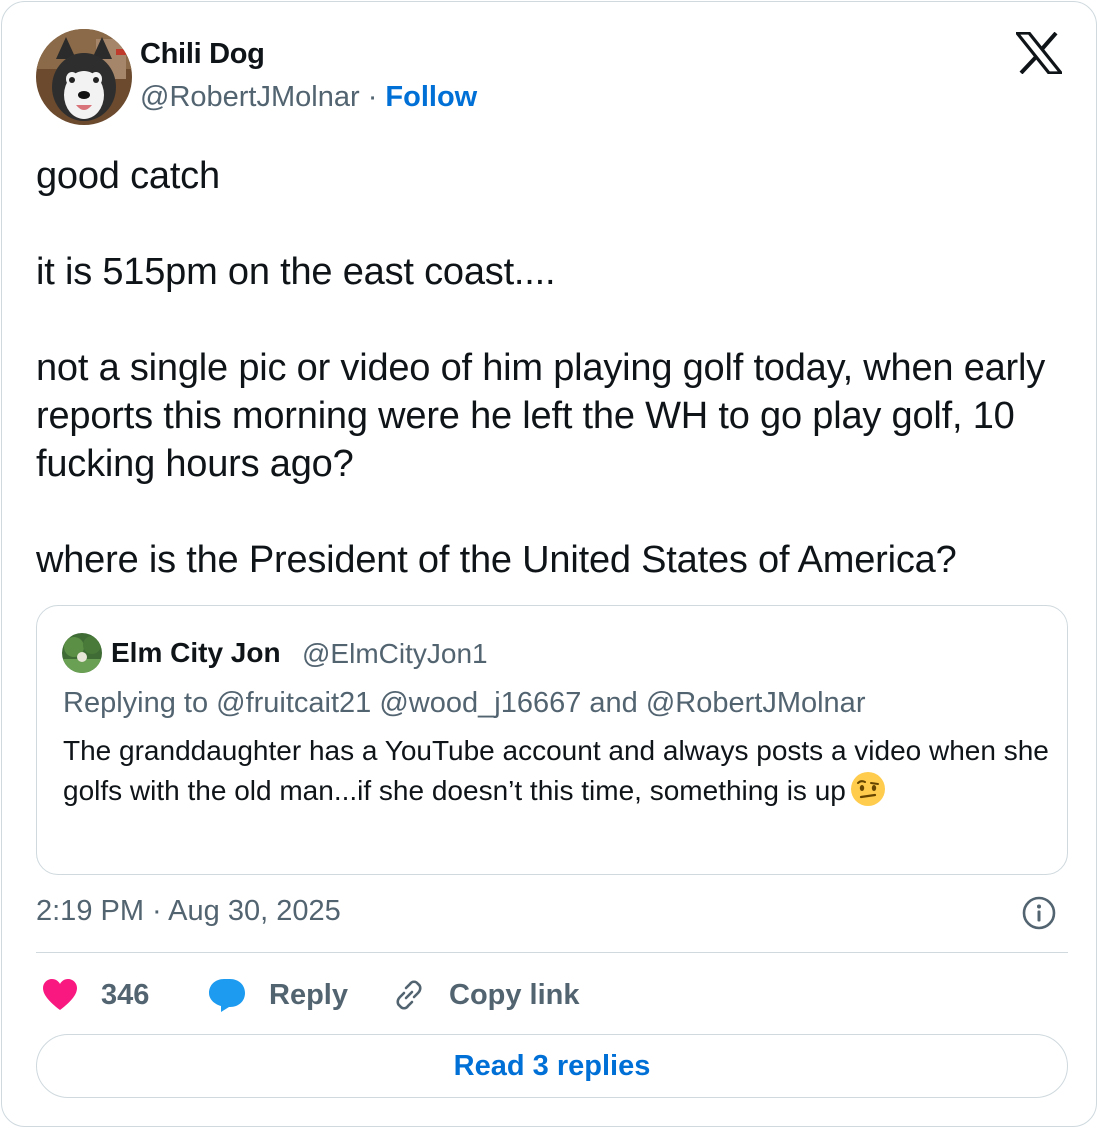 This screenshot has height=1130, width=1100. I want to click on husky-dog-avatar-icon, so click(84, 77).